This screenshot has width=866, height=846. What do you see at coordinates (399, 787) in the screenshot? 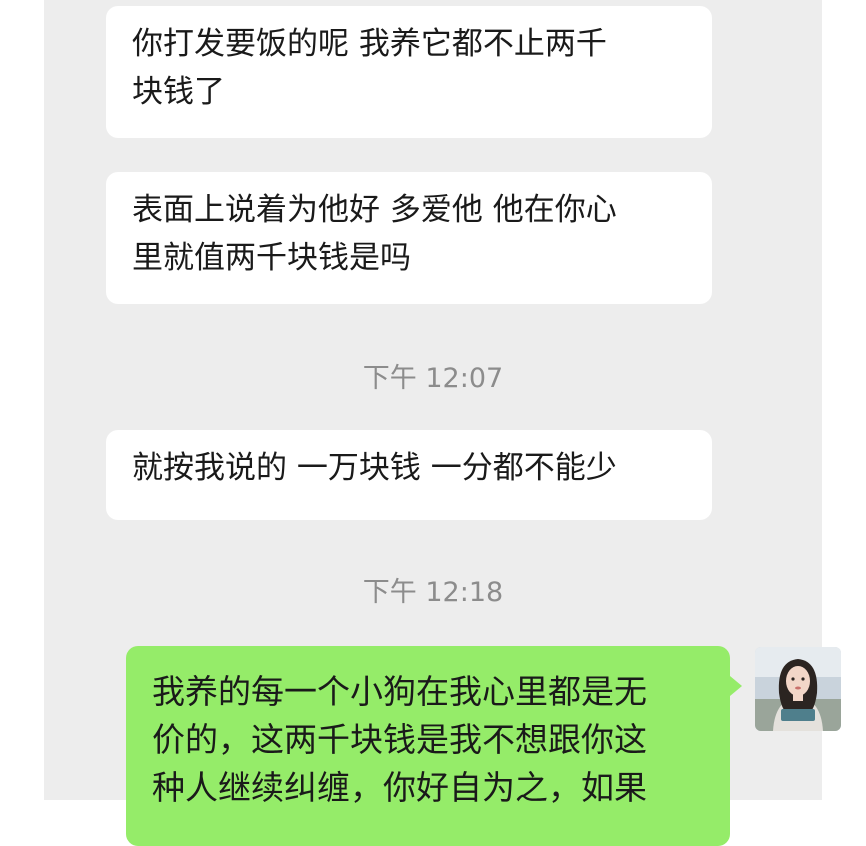
I see `message-text: 种人继续纠缠，你好自为之，如果` at bounding box center [399, 787].